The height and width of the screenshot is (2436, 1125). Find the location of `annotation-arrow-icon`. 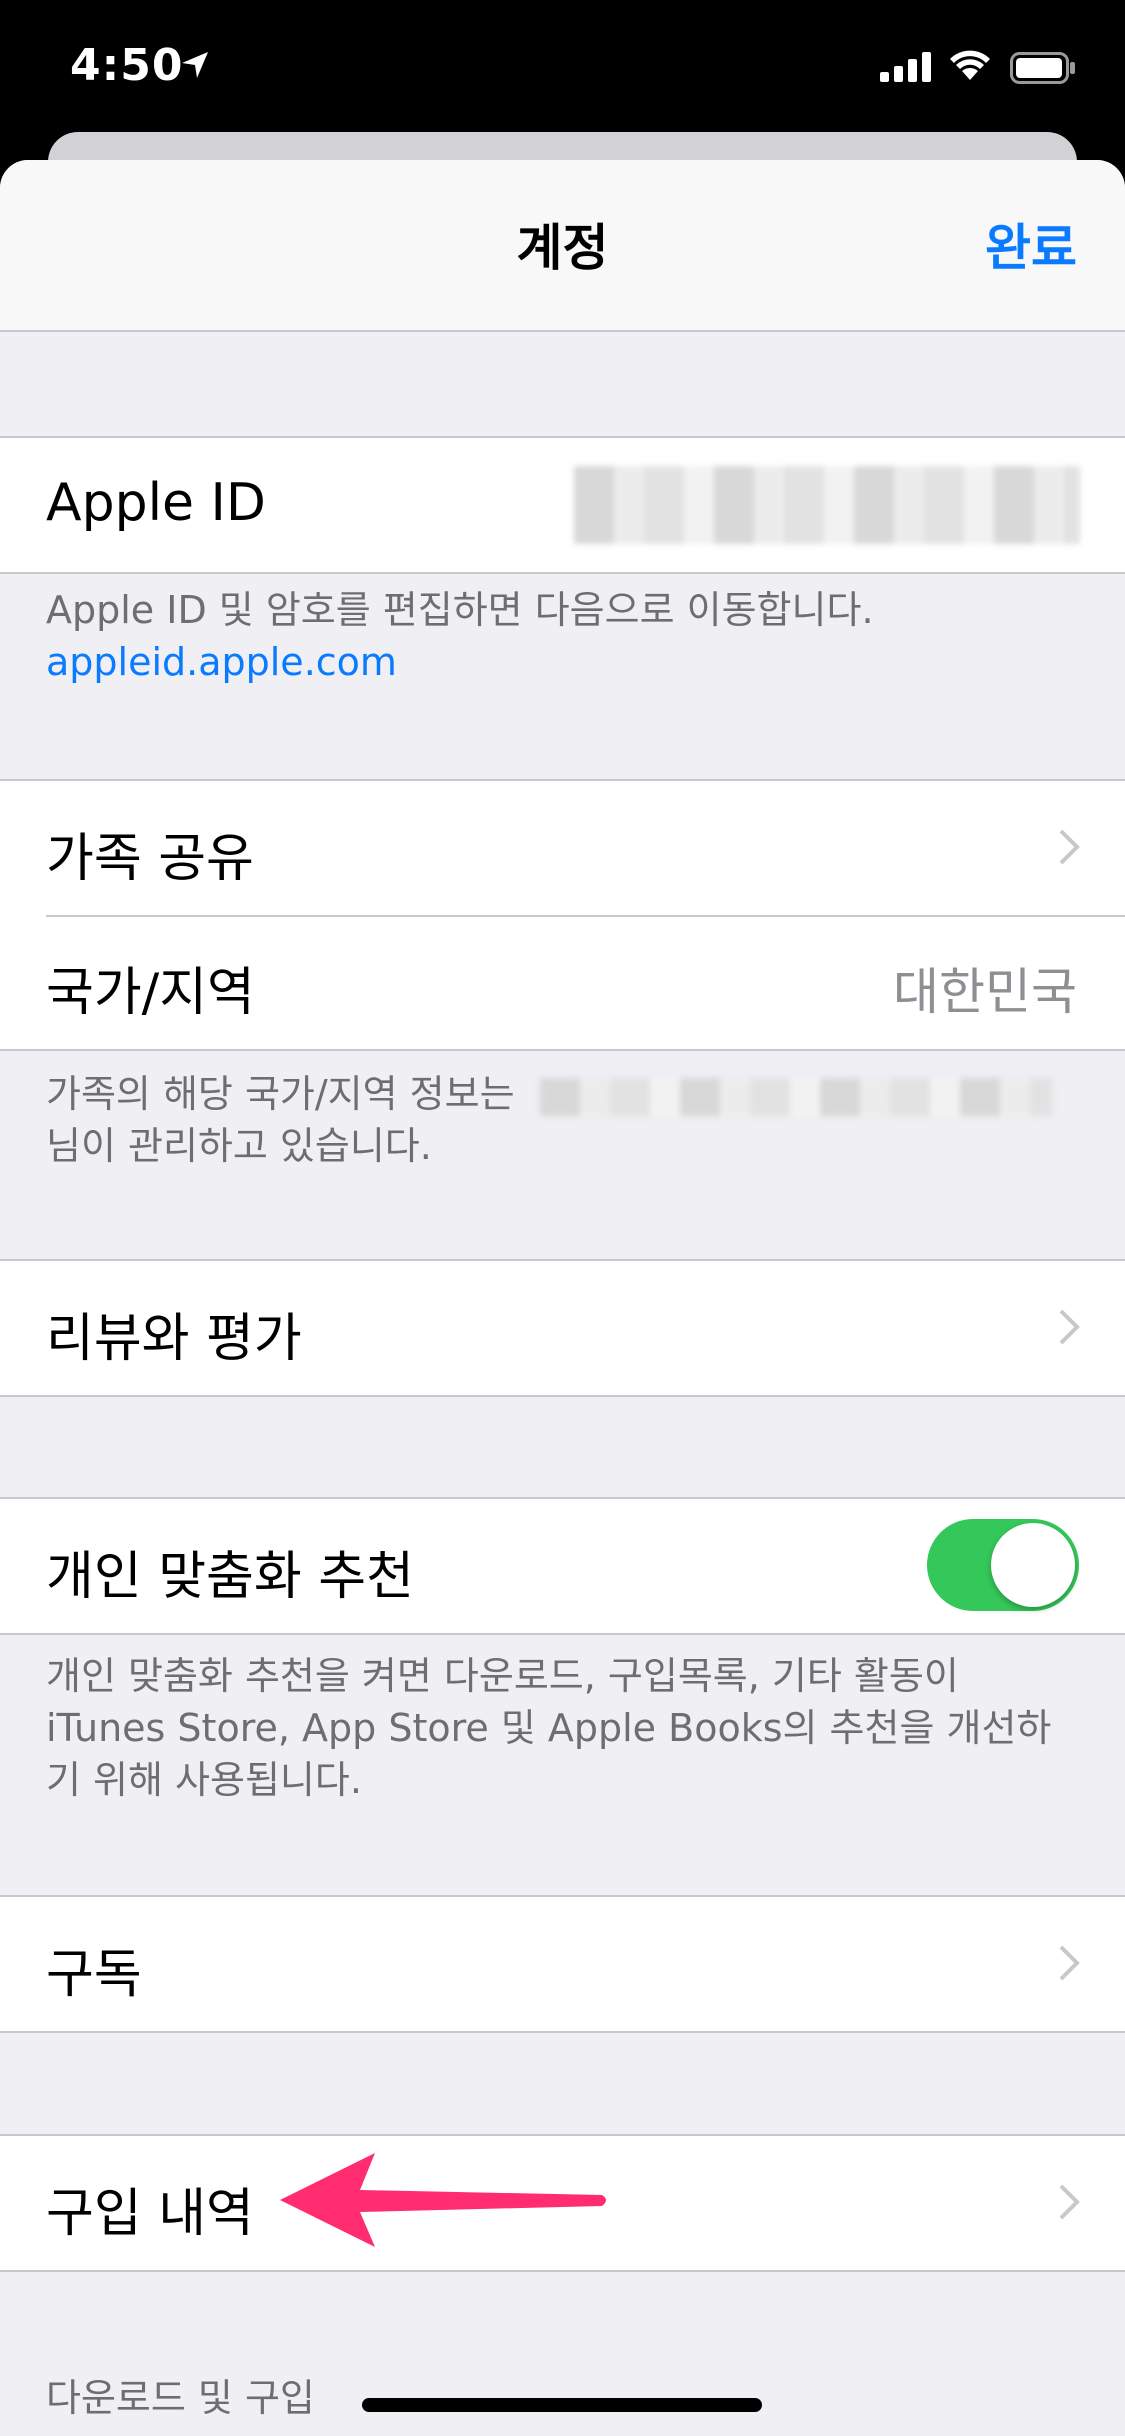

annotation-arrow-icon is located at coordinates (443, 2200).